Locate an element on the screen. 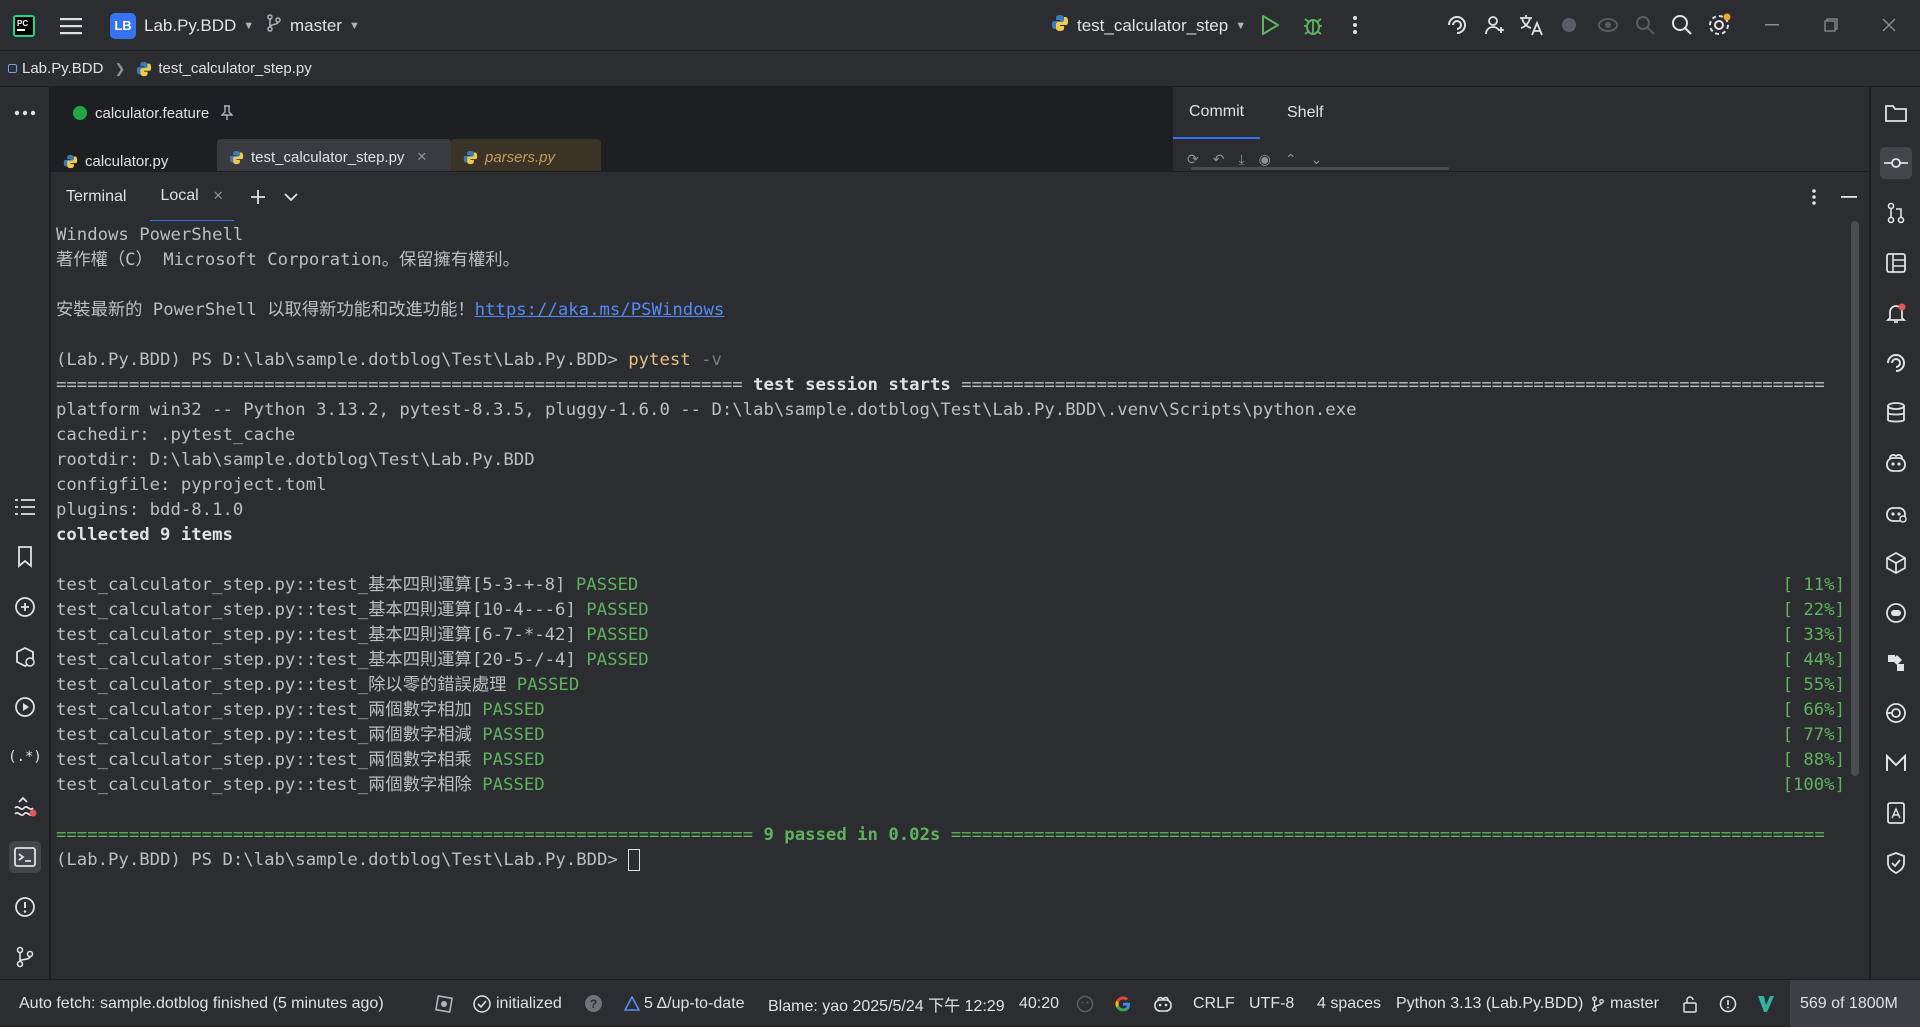 The height and width of the screenshot is (1027, 1920). puzzle-plugin-icon is located at coordinates (1896, 663).